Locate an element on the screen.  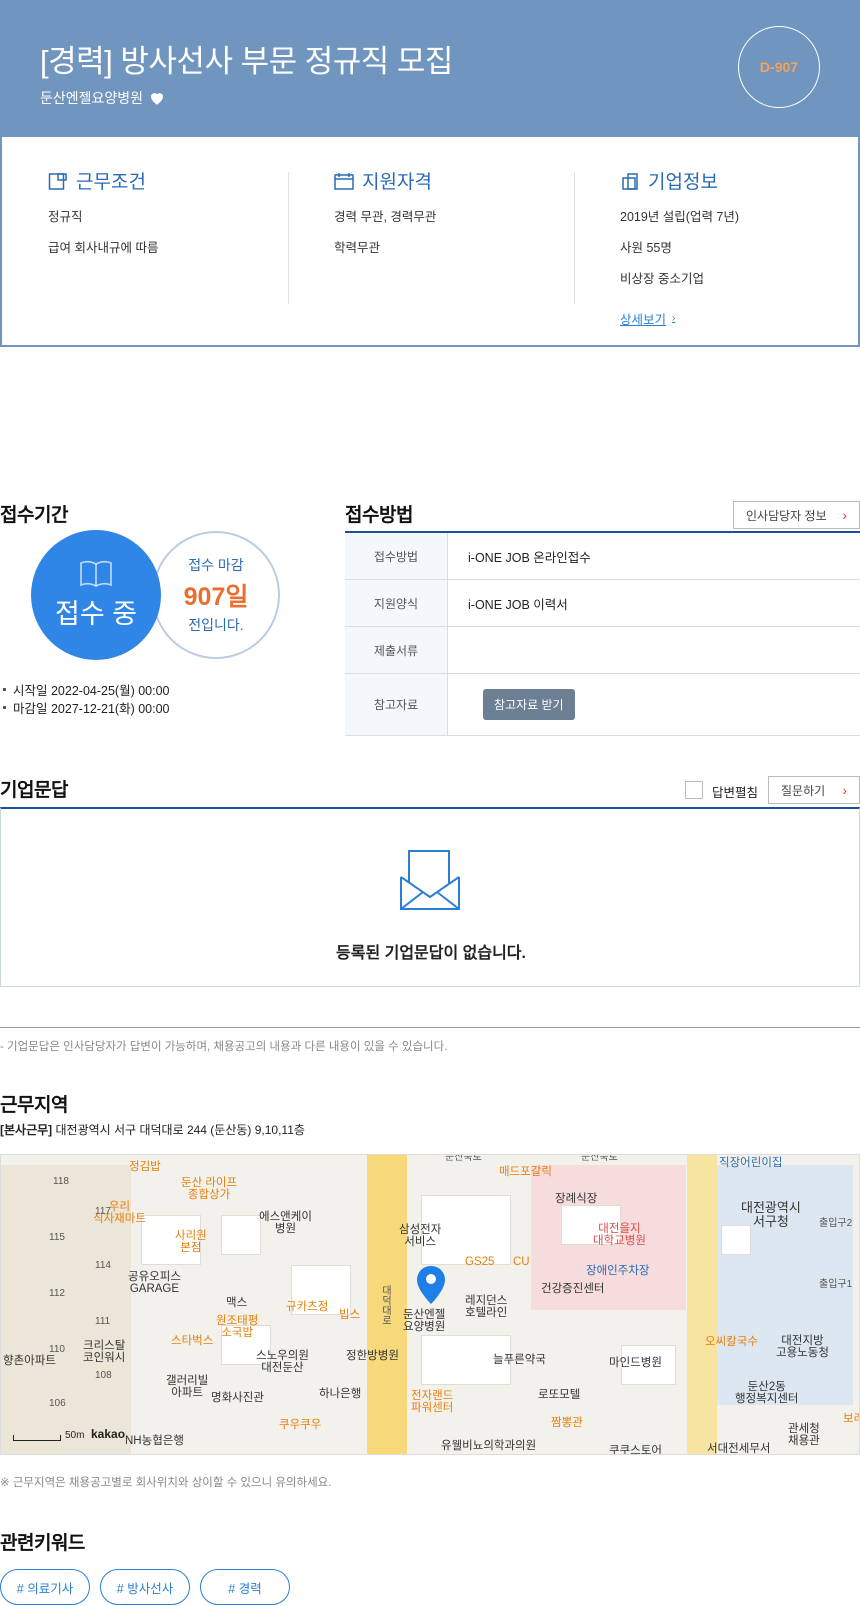
company-name: 둔산엔젤요양병원 is located at coordinates (91, 98).